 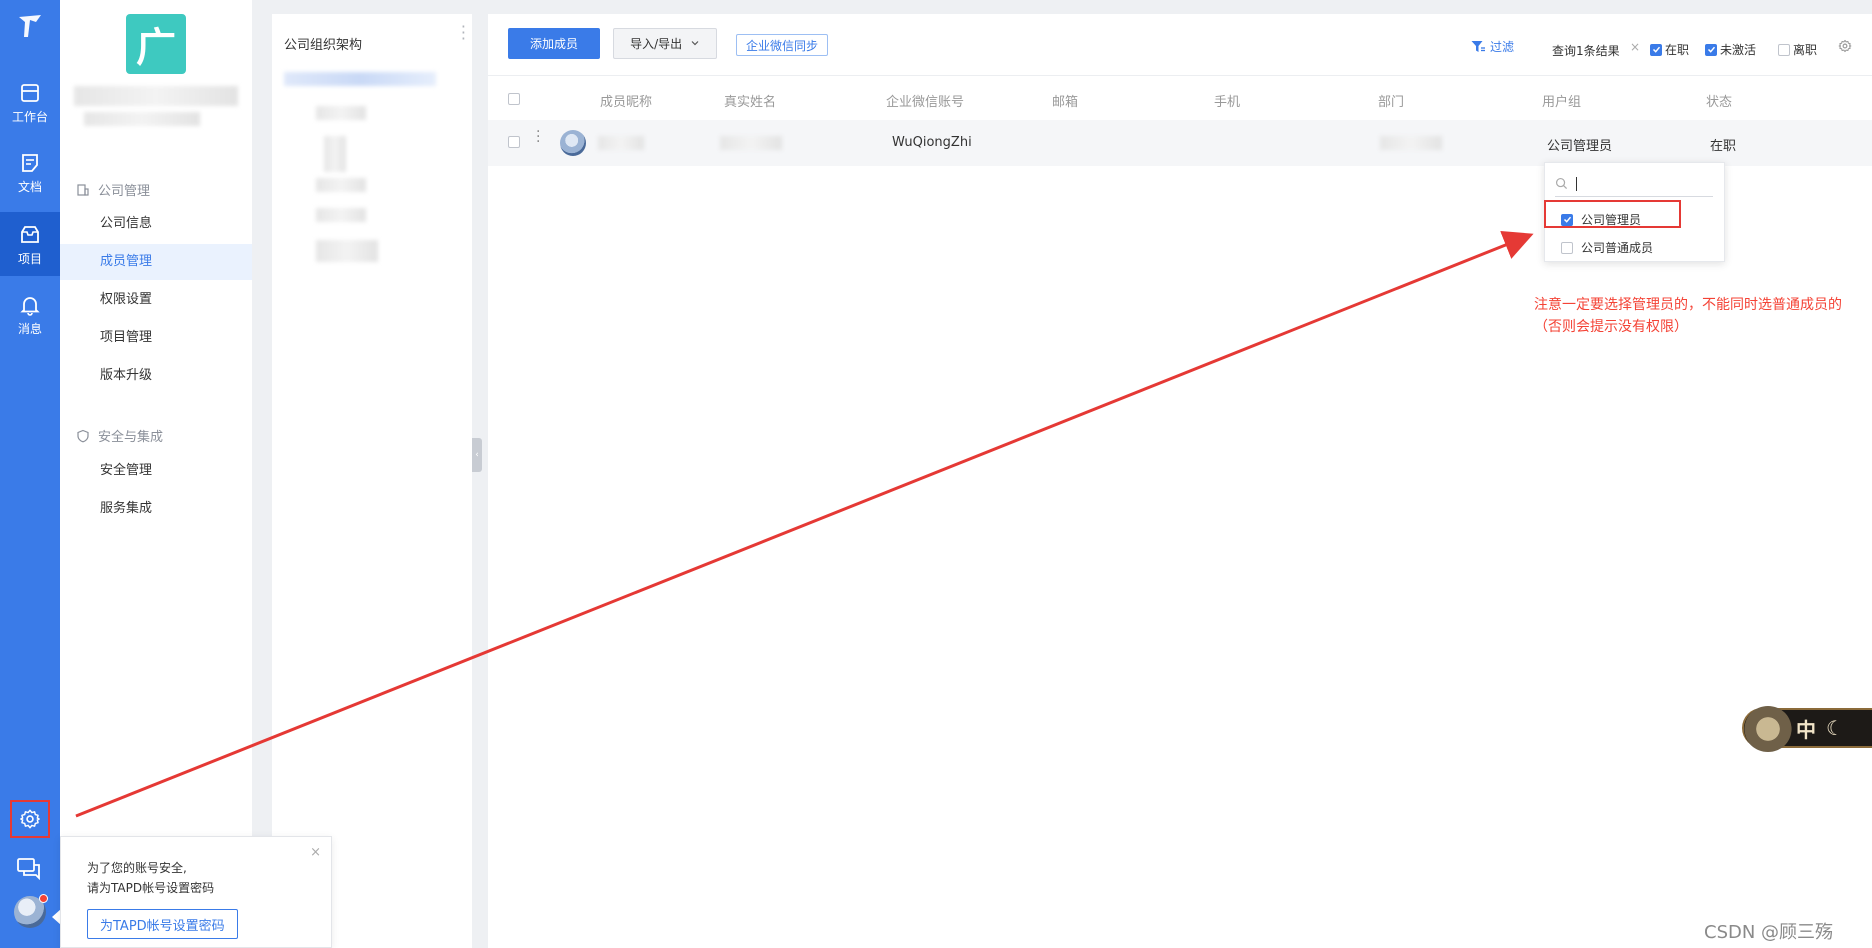 What do you see at coordinates (323, 45) in the screenshot?
I see `org-title: 公司组织架构` at bounding box center [323, 45].